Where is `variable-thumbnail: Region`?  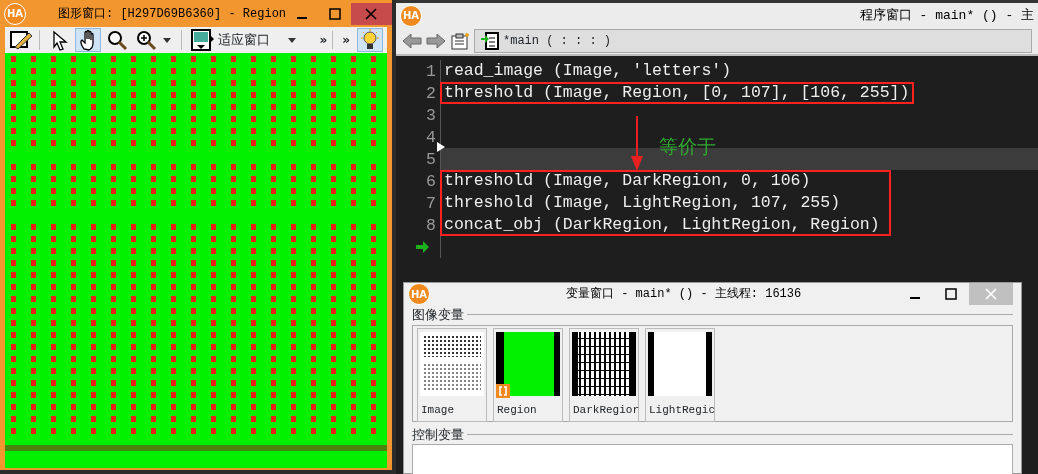 variable-thumbnail: Region is located at coordinates (528, 374).